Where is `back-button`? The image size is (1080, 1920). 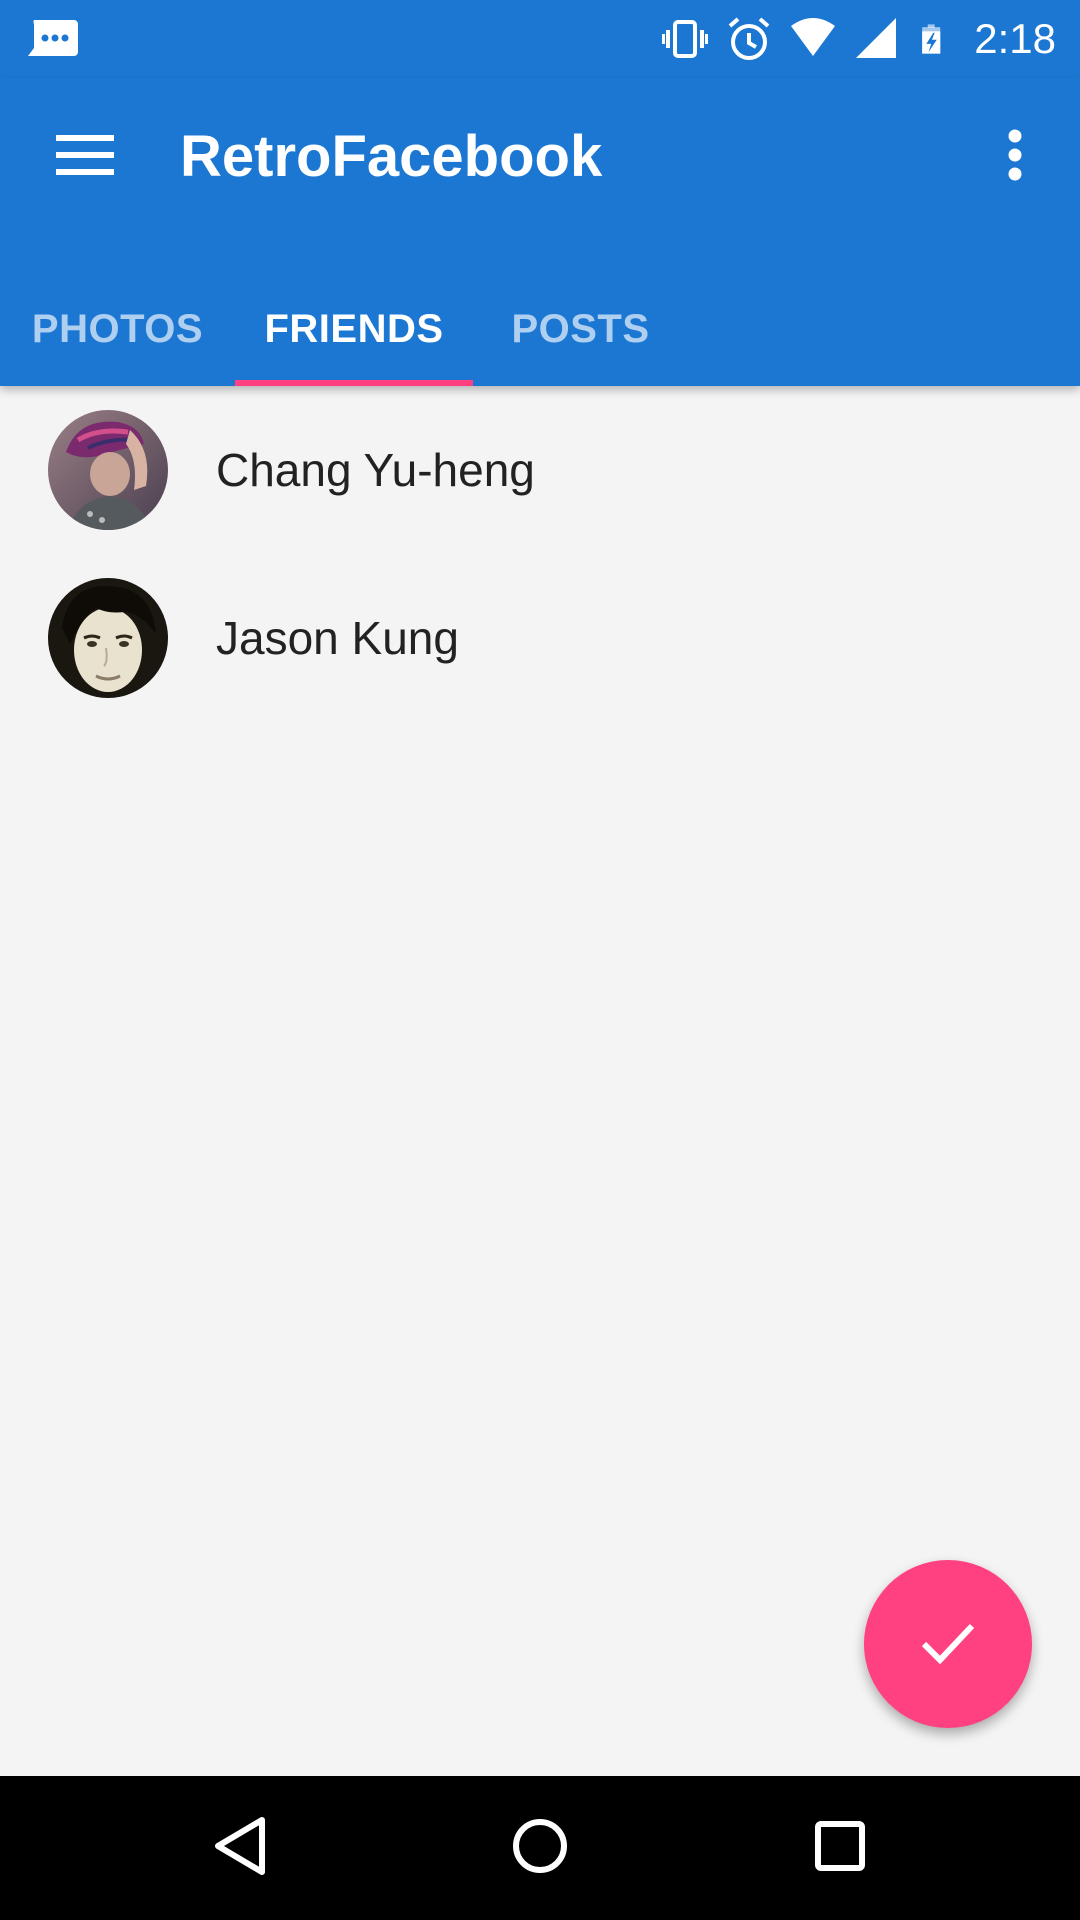 back-button is located at coordinates (240, 1848).